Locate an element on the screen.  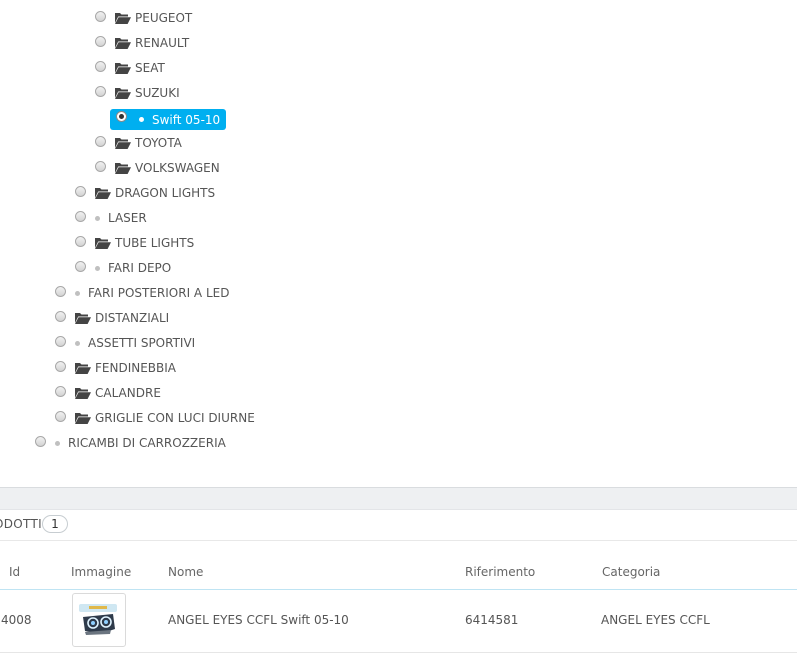
tree-item-griglie: GRIGLIE CON LUCI DIURNE is located at coordinates (165, 418).